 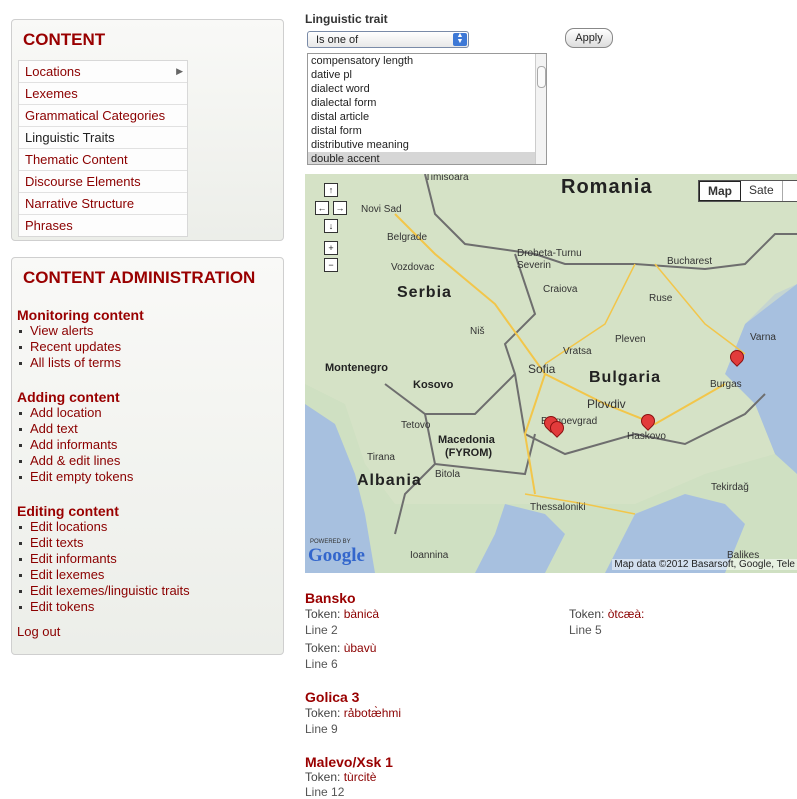 What do you see at coordinates (75, 477) in the screenshot?
I see `link-edit-empty-tokens: Edit empty tokens` at bounding box center [75, 477].